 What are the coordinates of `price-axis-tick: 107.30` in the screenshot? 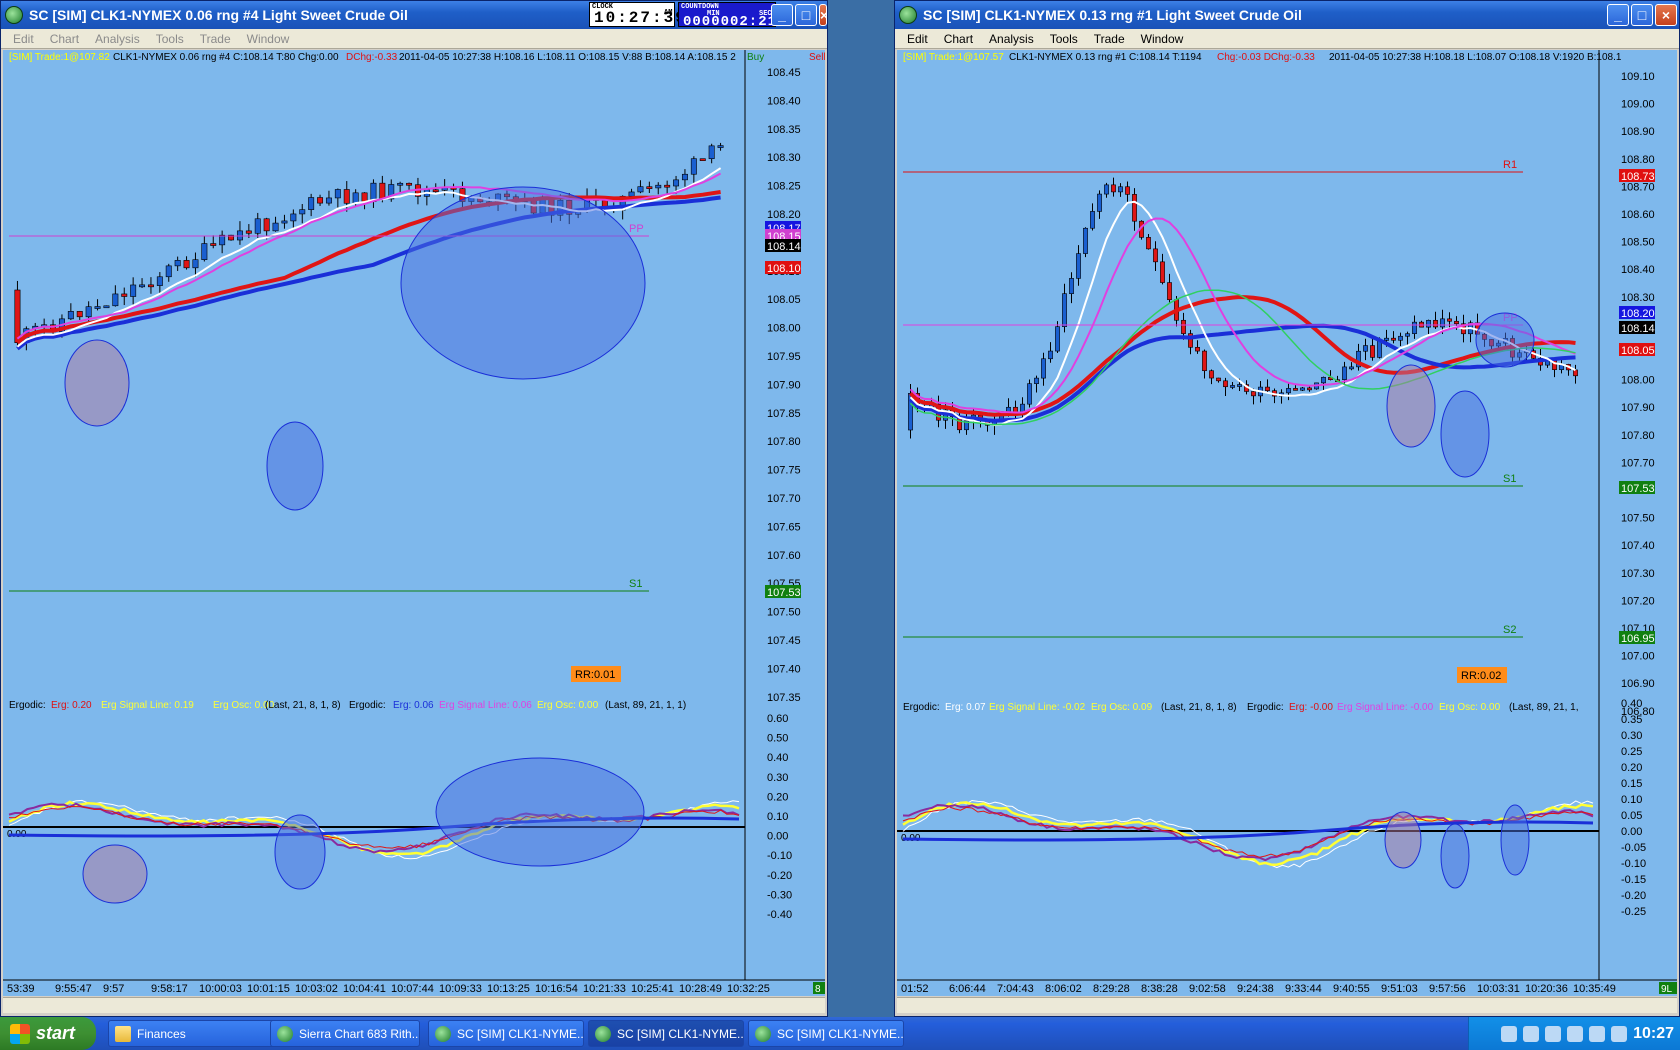 It's located at (1638, 574).